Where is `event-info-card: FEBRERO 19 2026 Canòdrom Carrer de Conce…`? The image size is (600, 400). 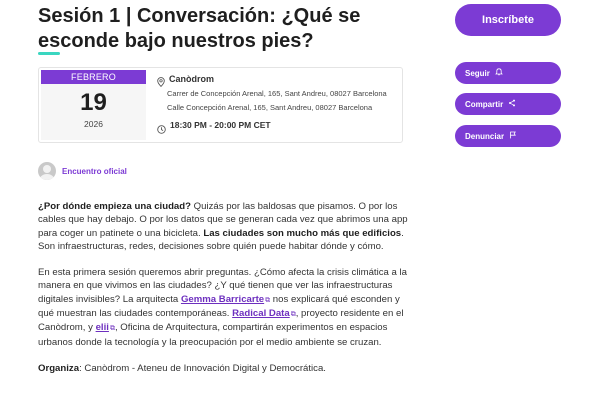
event-info-card: FEBRERO 19 2026 Canòdrom Carrer de Conce… is located at coordinates (220, 105).